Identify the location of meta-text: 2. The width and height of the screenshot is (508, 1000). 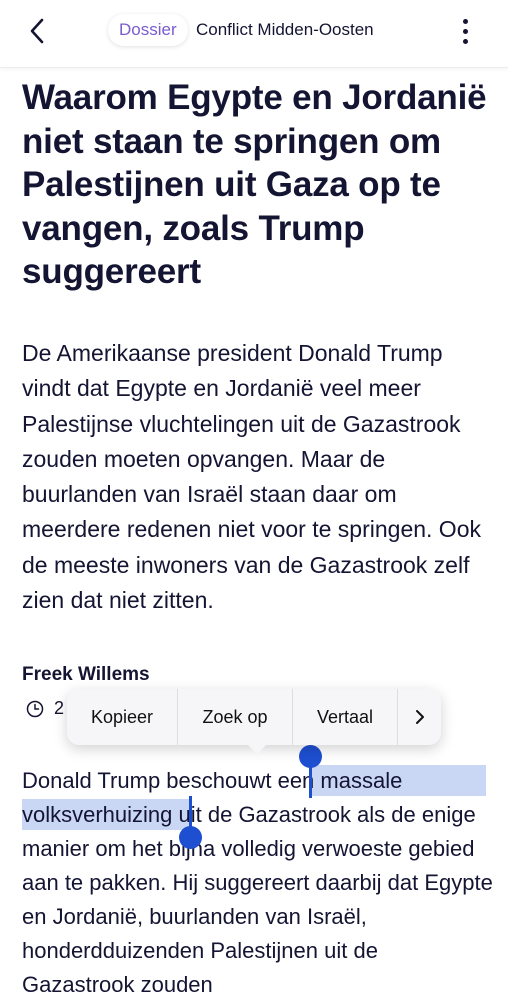
(59, 708).